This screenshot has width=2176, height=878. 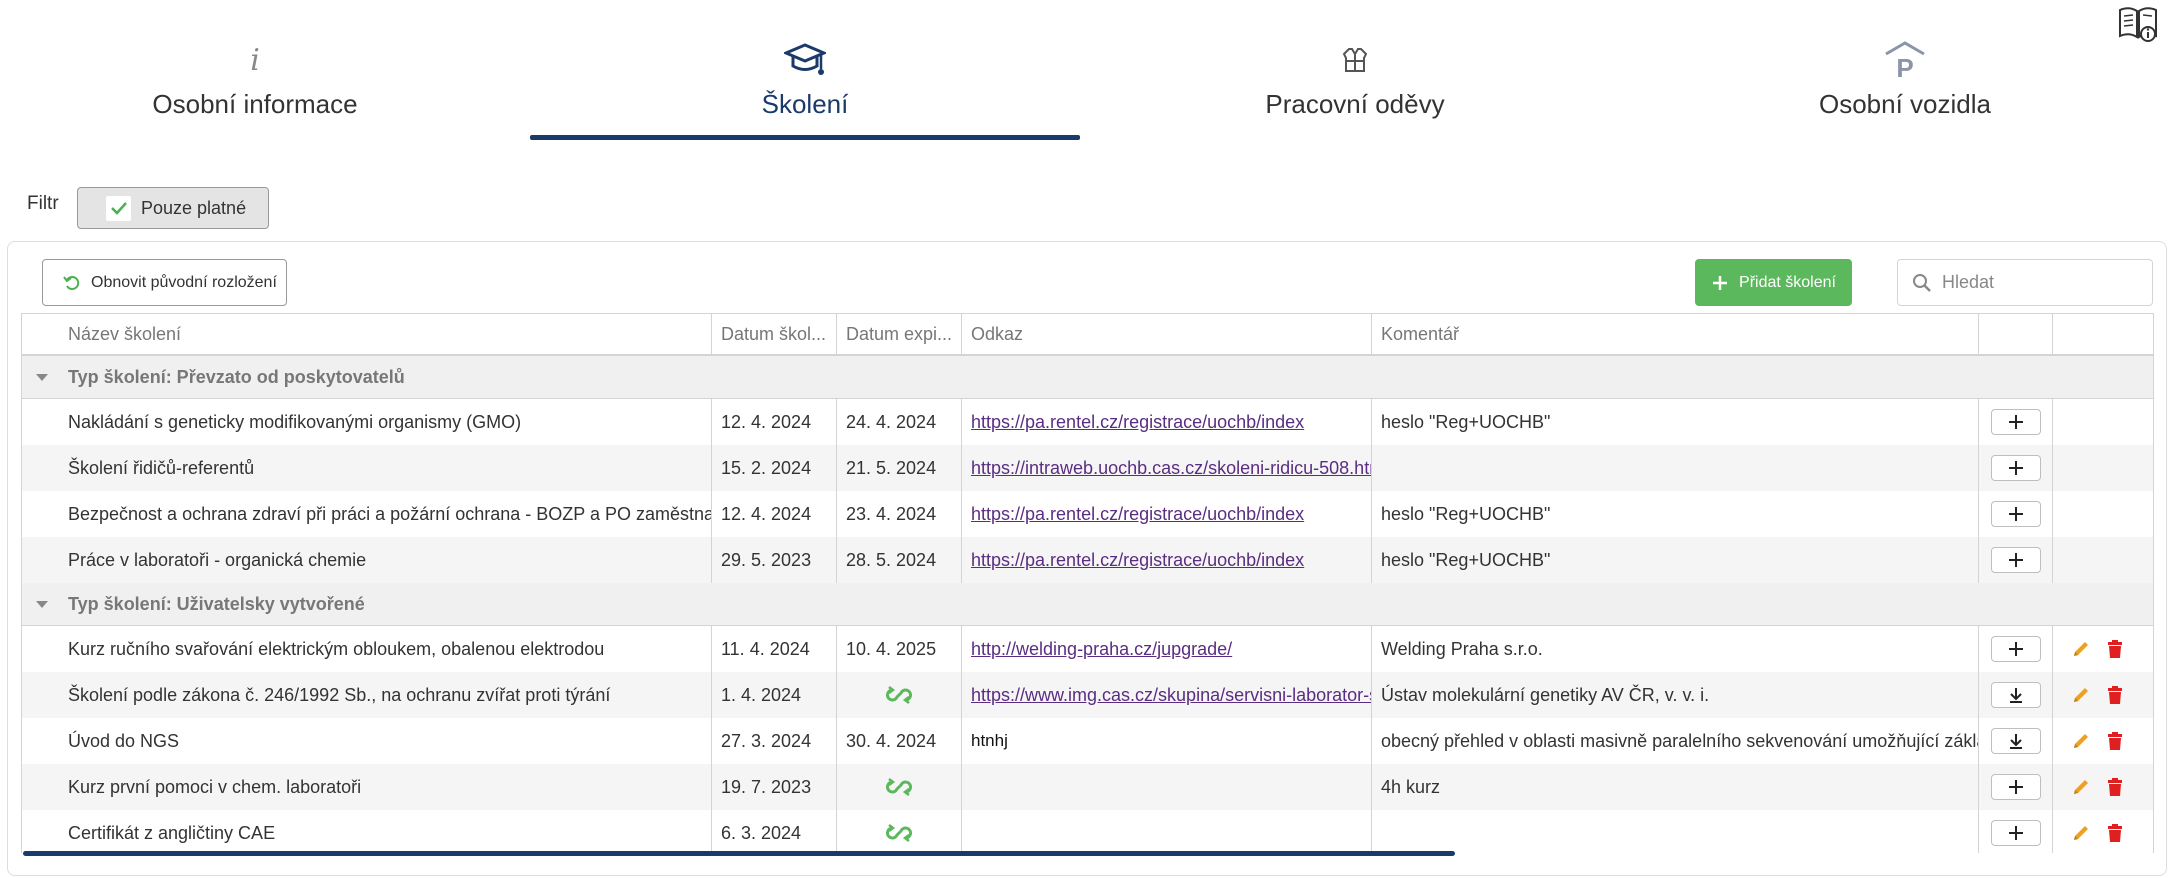 I want to click on tab-label: Osobní informace, so click(x=255, y=104).